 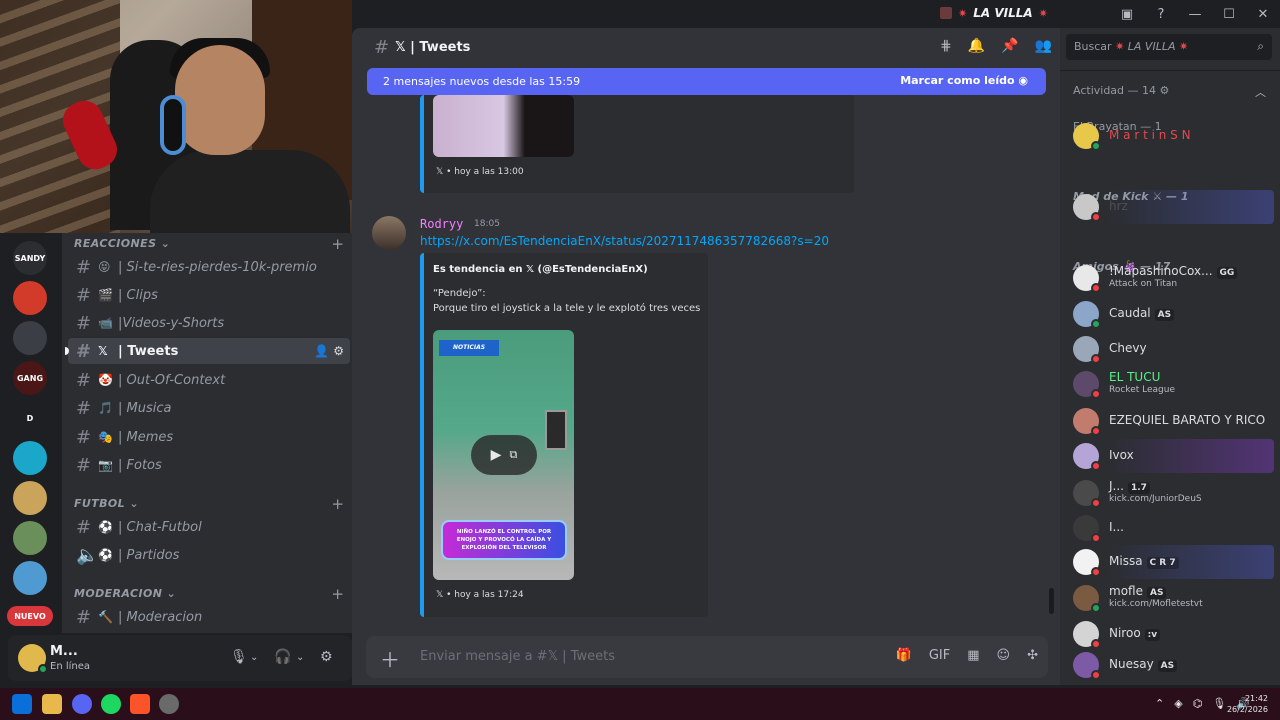 What do you see at coordinates (946, 46) in the screenshot?
I see `threads-icon: ⋕` at bounding box center [946, 46].